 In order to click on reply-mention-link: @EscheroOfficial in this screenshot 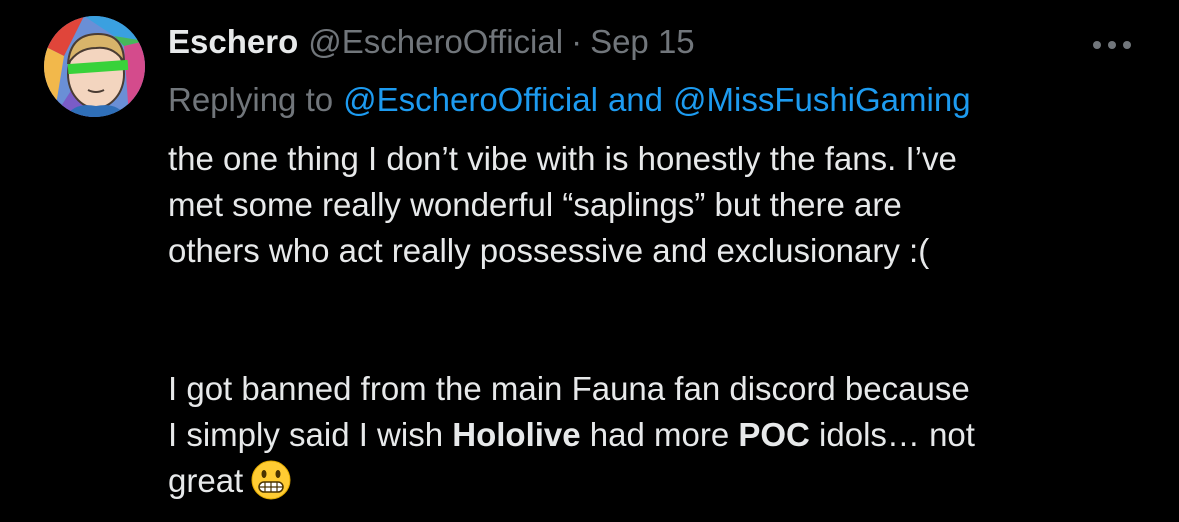, I will do `click(470, 100)`.